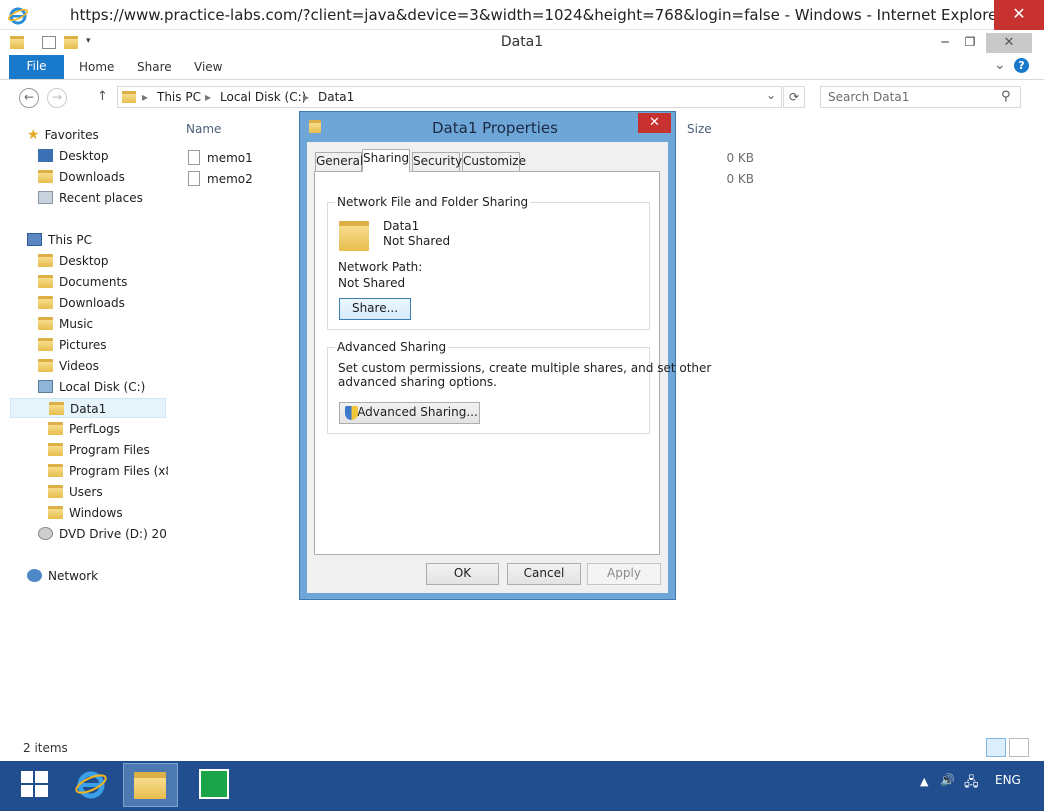 The width and height of the screenshot is (1044, 811). I want to click on explorer-titlebar: Data1 ▾ ─ ❐, so click(522, 43).